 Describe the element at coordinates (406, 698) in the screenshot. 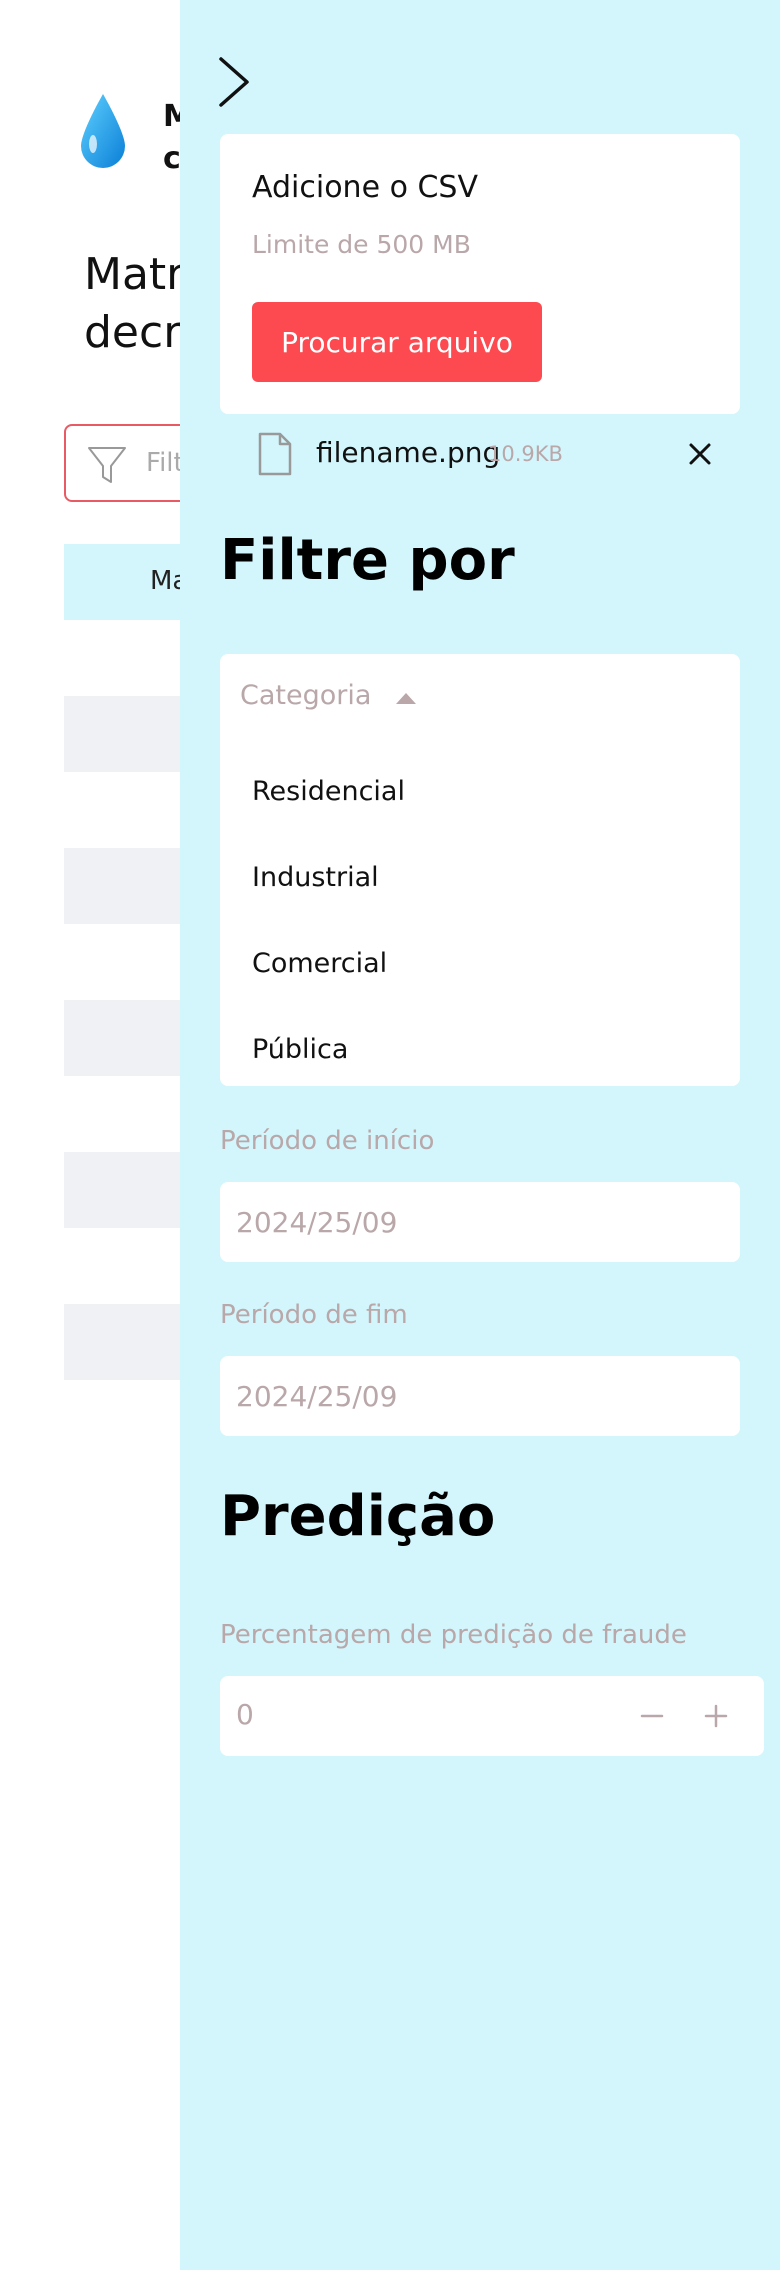

I see `caret-up-icon` at that location.